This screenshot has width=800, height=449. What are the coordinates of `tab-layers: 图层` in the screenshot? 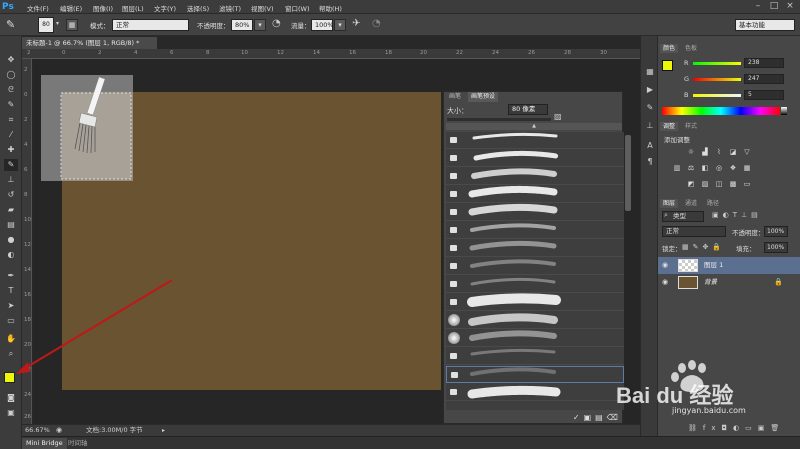 It's located at (669, 203).